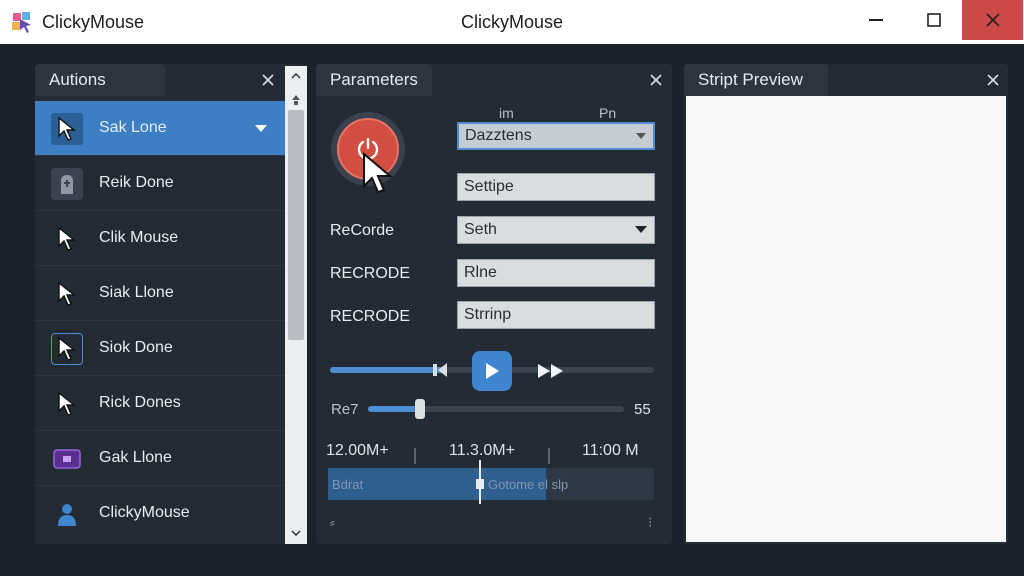 The height and width of the screenshot is (576, 1024). I want to click on play-icon, so click(492, 371).